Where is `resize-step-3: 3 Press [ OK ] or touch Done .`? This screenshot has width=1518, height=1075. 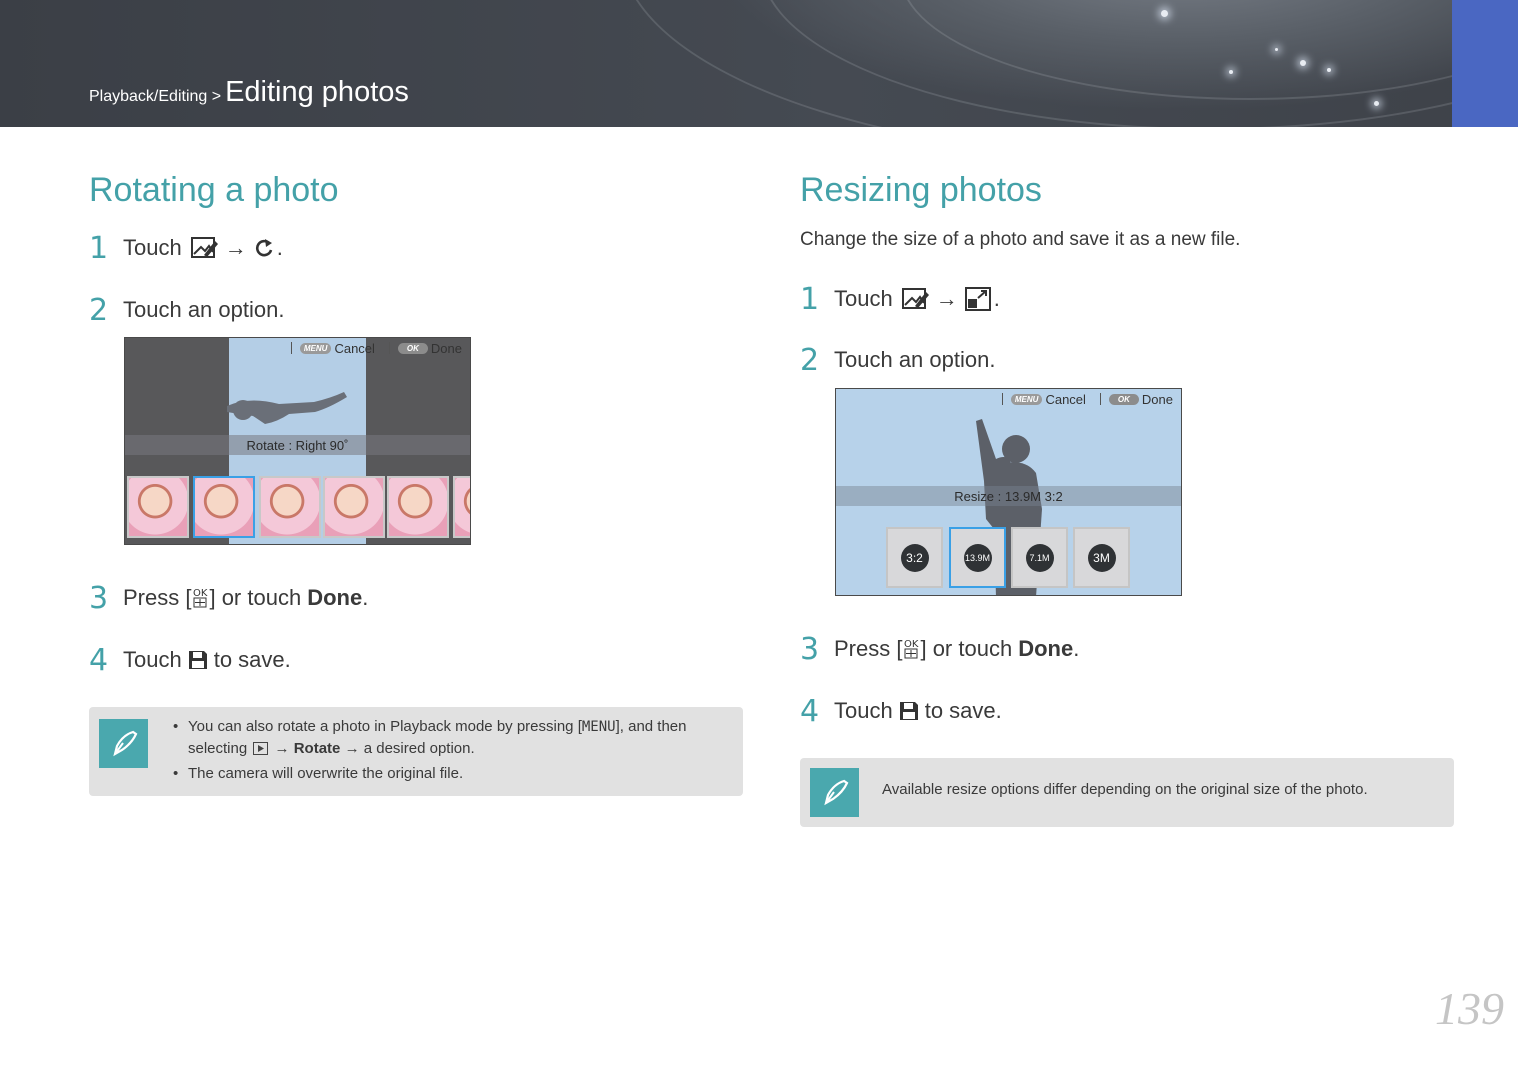 resize-step-3: 3 Press [ OK ] or touch Done . is located at coordinates (940, 649).